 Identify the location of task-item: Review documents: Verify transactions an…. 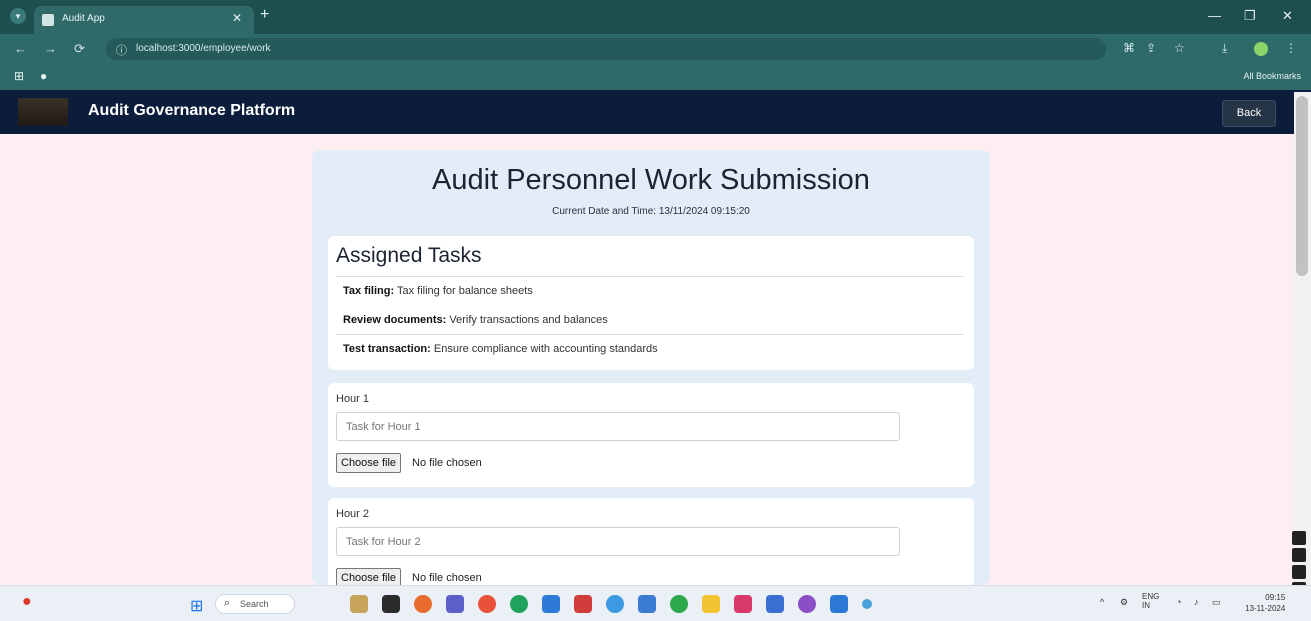
(650, 321).